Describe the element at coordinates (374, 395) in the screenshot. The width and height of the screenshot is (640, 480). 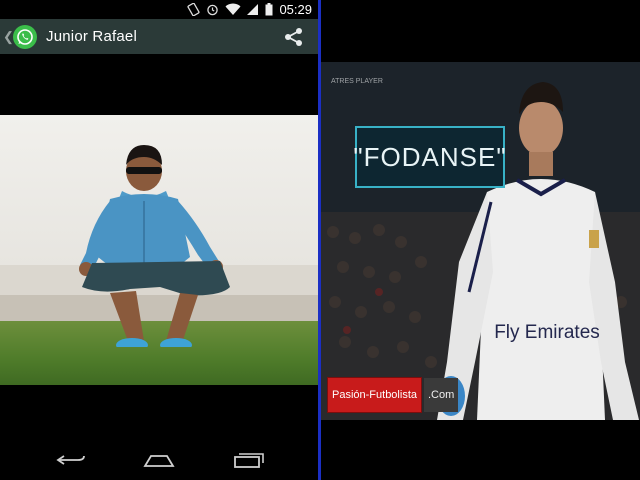
I see `watermark-site: Pasión-Futbolista` at that location.